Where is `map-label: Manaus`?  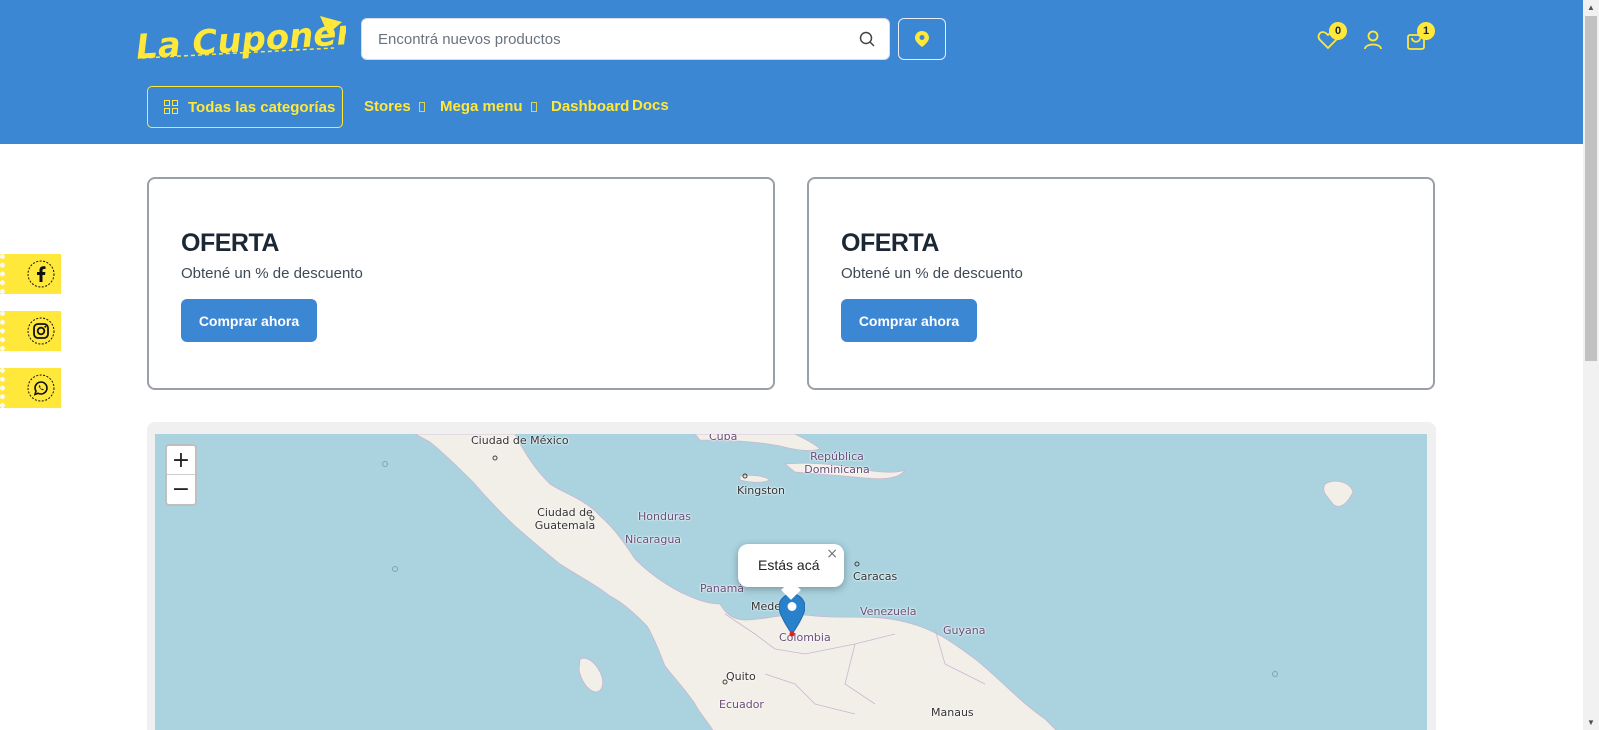
map-label: Manaus is located at coordinates (952, 712).